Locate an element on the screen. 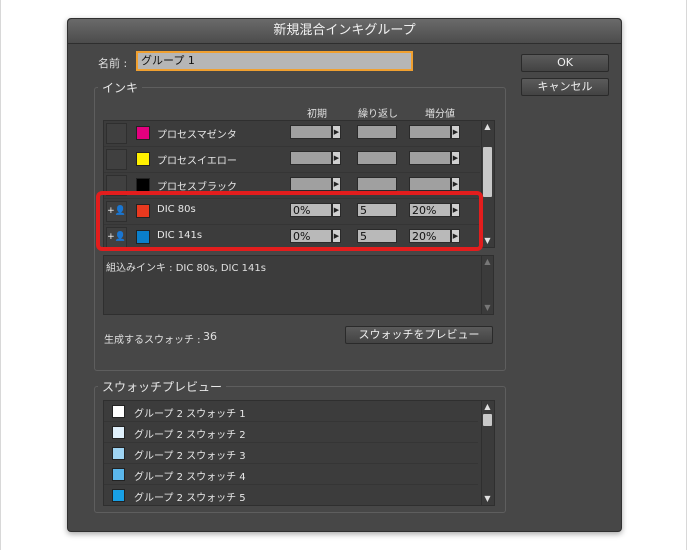 The width and height of the screenshot is (687, 550). preview-swatches-button: スウォッチをプレビュー is located at coordinates (419, 335).